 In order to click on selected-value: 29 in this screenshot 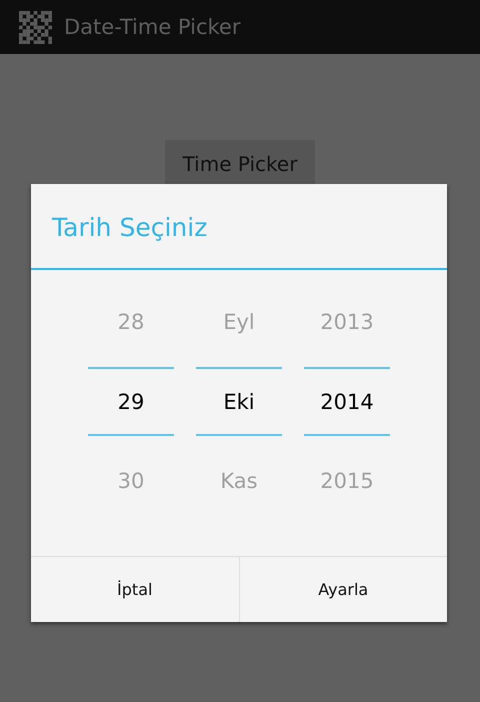, I will do `click(131, 401)`.